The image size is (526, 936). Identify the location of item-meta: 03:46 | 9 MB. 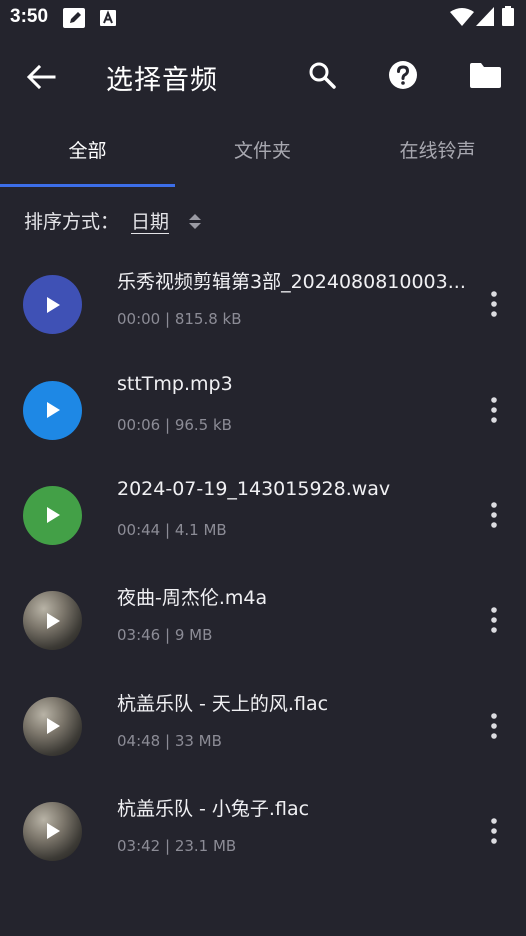
(165, 635).